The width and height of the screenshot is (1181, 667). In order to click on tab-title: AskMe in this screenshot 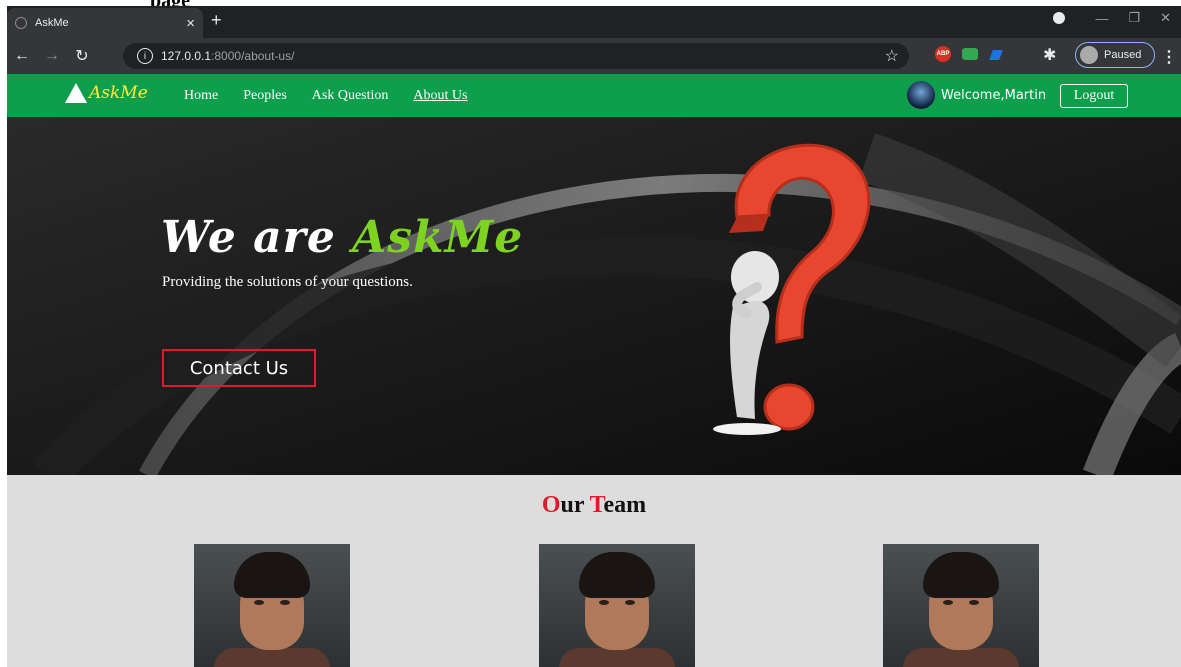, I will do `click(52, 23)`.